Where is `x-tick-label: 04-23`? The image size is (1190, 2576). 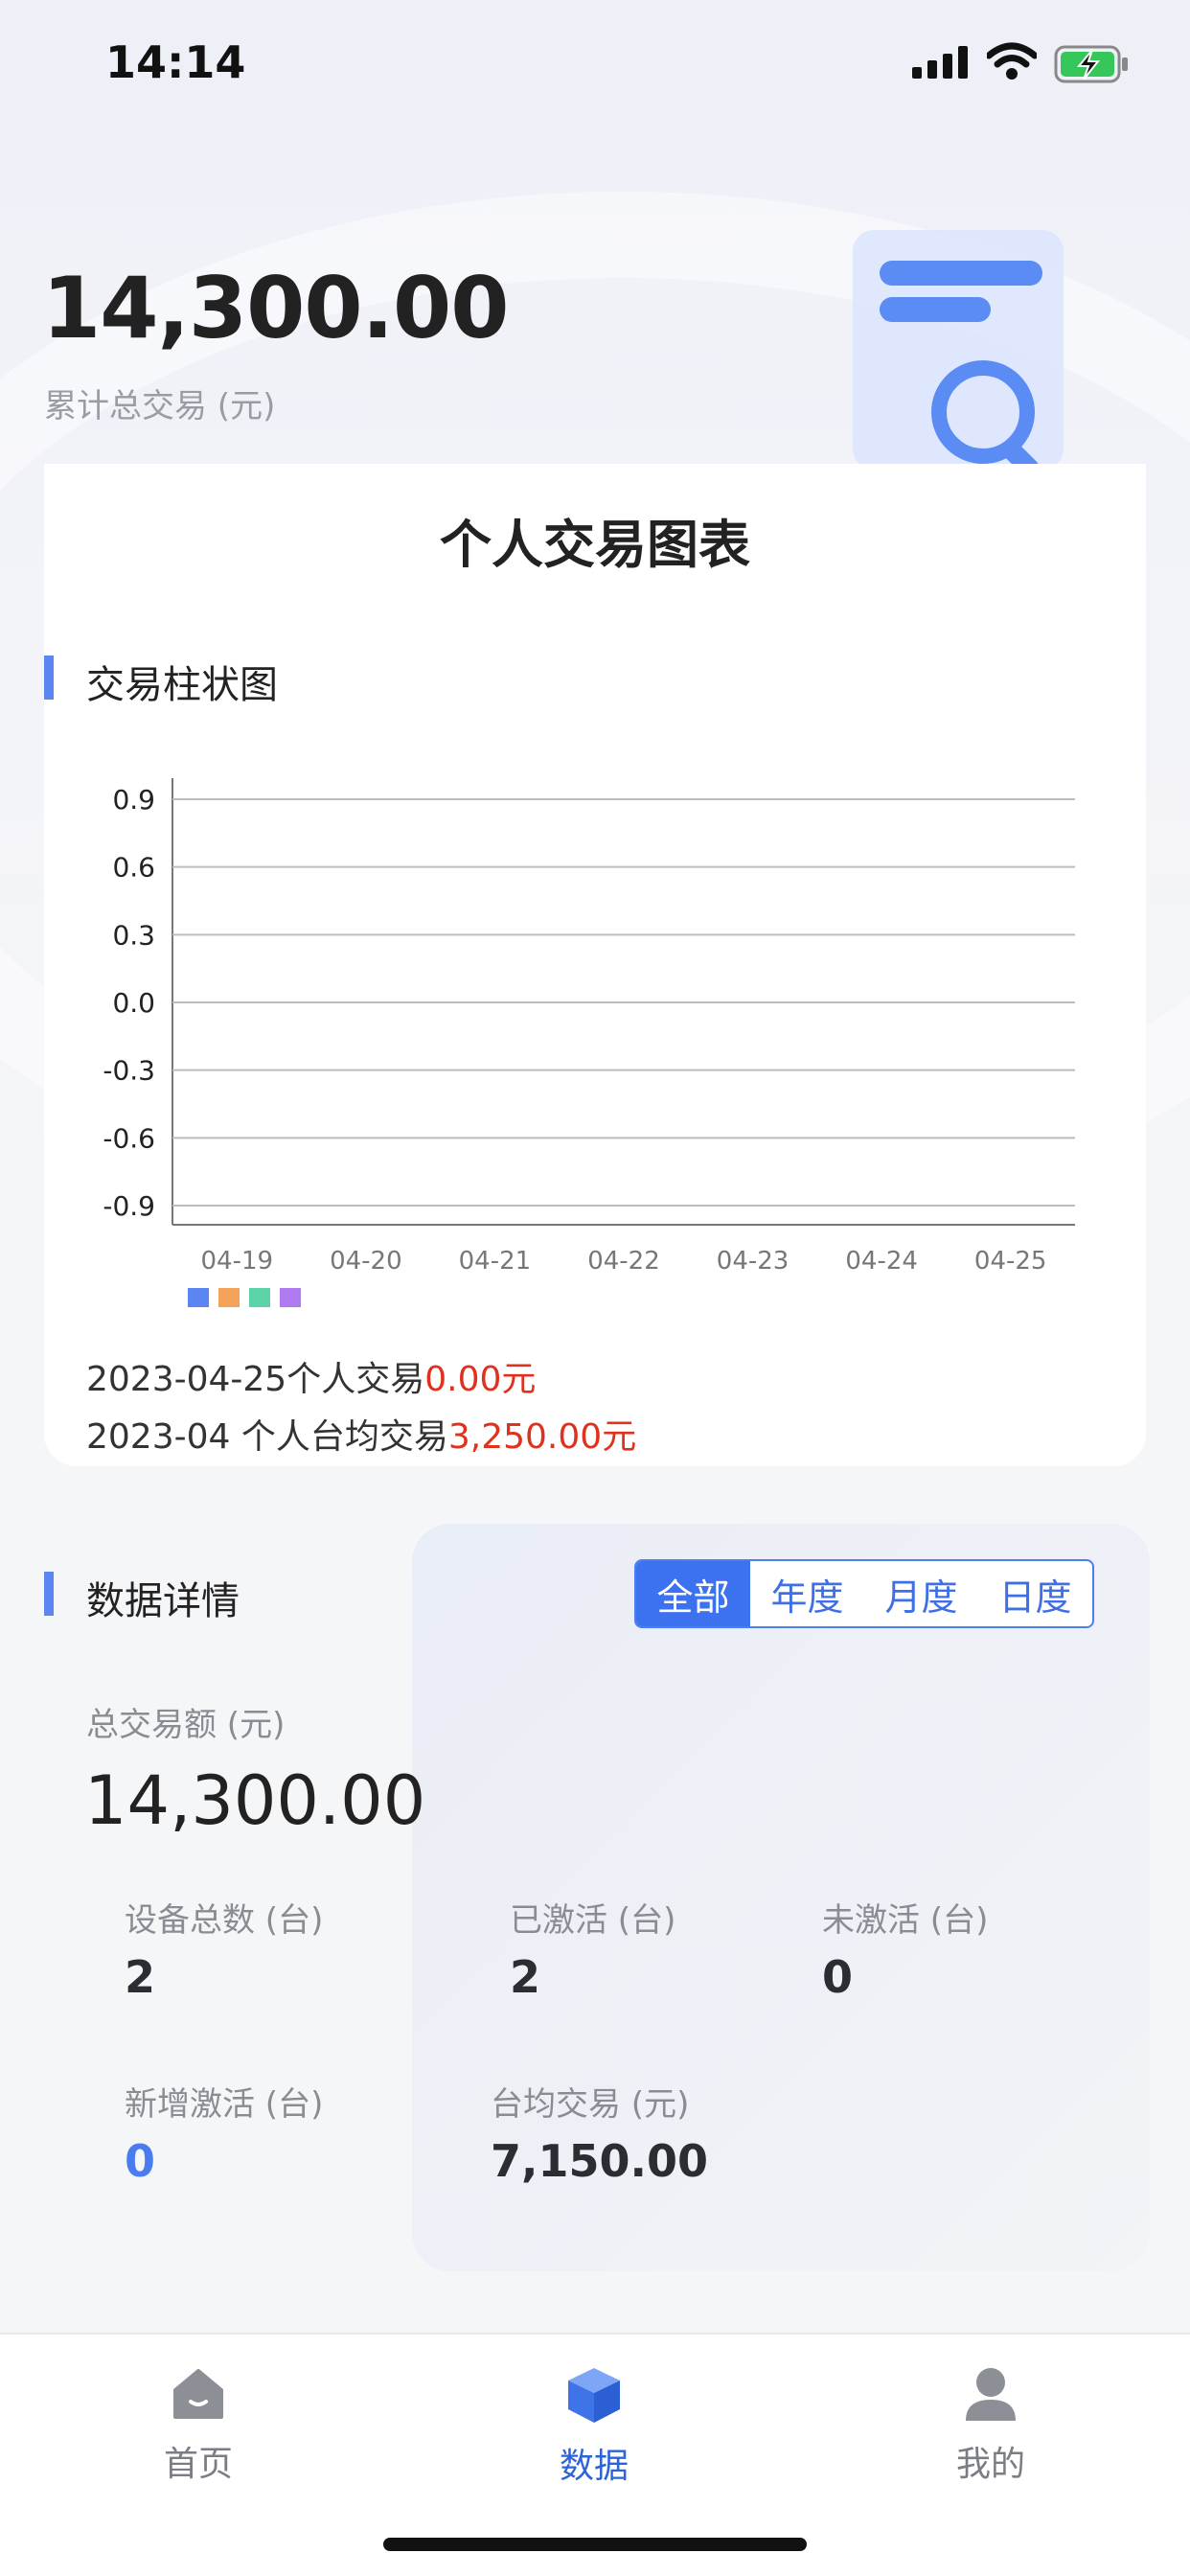
x-tick-label: 04-23 is located at coordinates (754, 1261).